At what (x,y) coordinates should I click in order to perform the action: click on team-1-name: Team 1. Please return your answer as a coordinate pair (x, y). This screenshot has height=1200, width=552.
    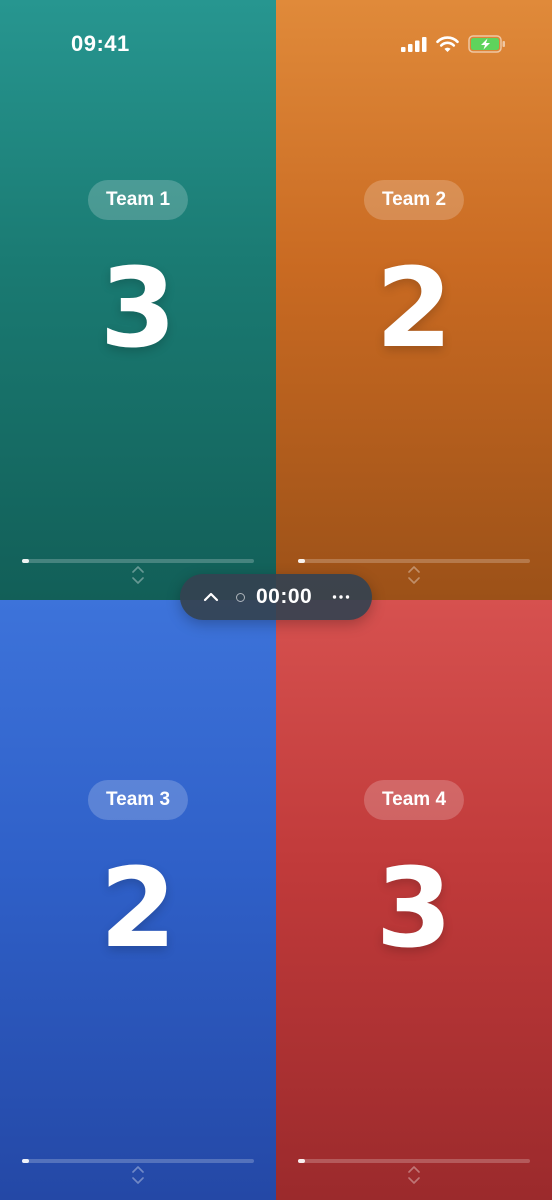
    Looking at the image, I should click on (138, 200).